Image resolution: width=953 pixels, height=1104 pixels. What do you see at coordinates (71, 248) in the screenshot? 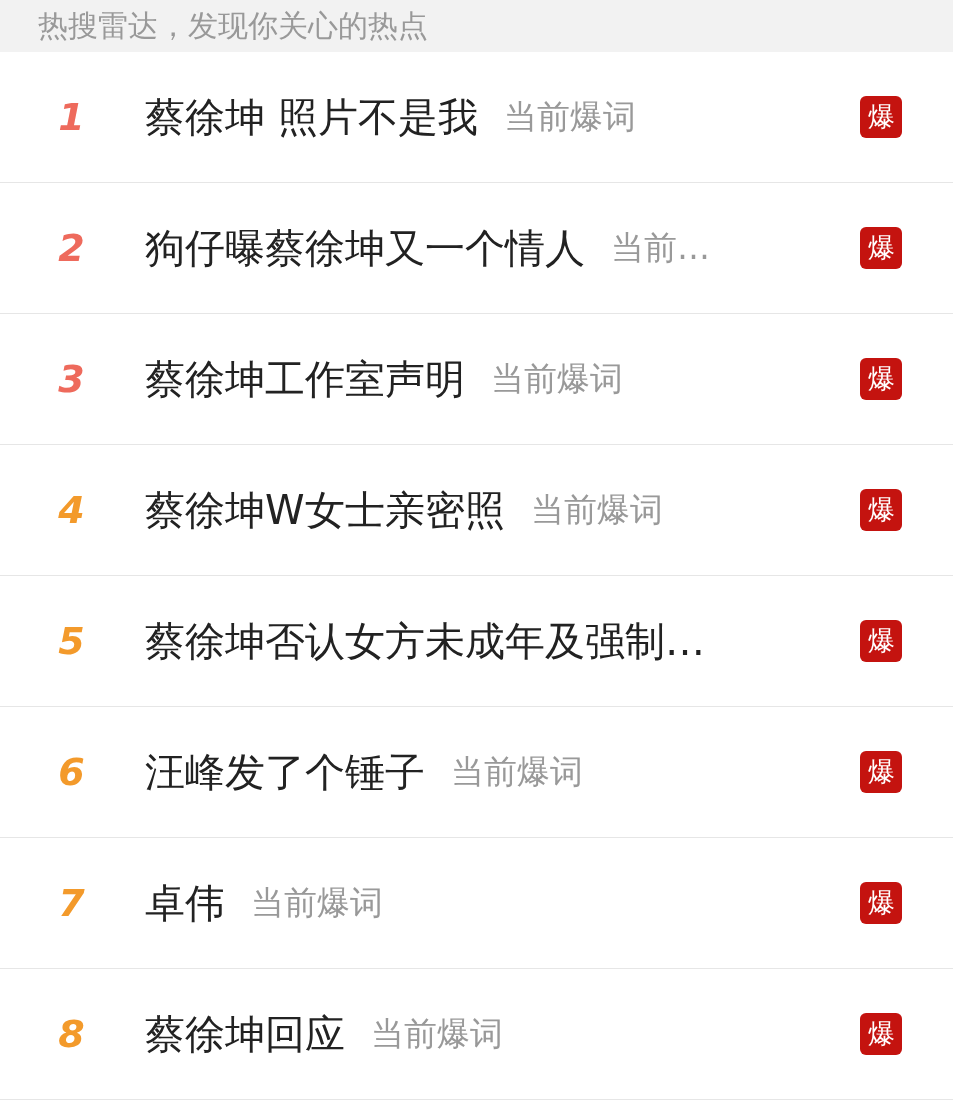
I see `rank-number: 2` at bounding box center [71, 248].